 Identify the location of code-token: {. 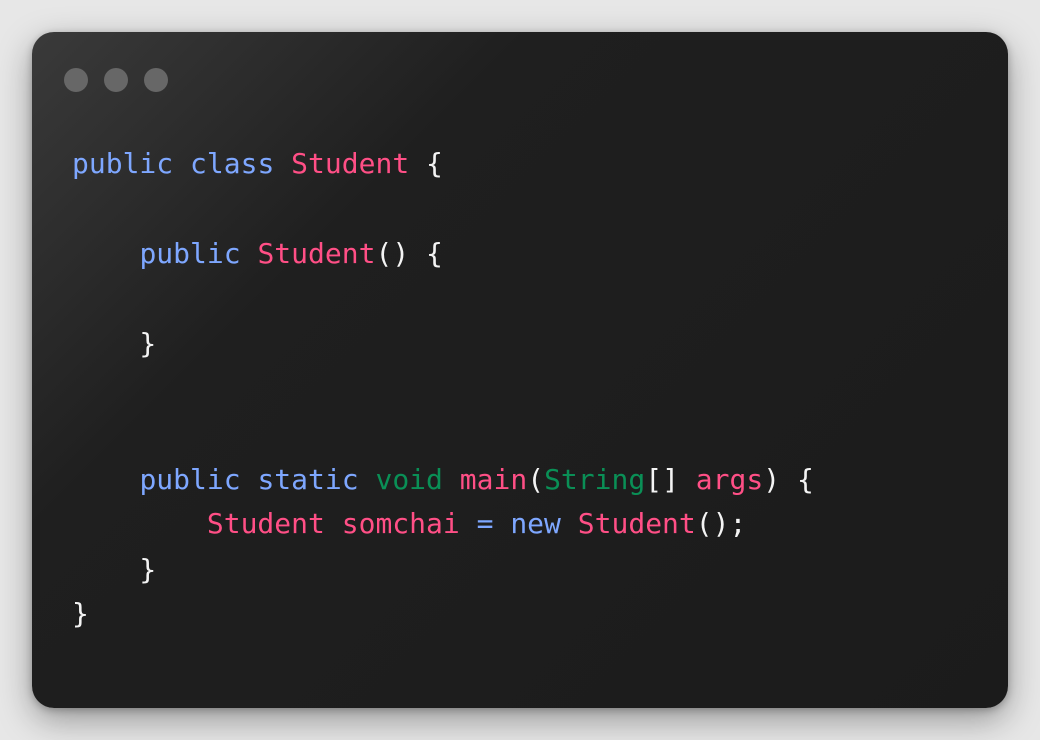
(426, 163).